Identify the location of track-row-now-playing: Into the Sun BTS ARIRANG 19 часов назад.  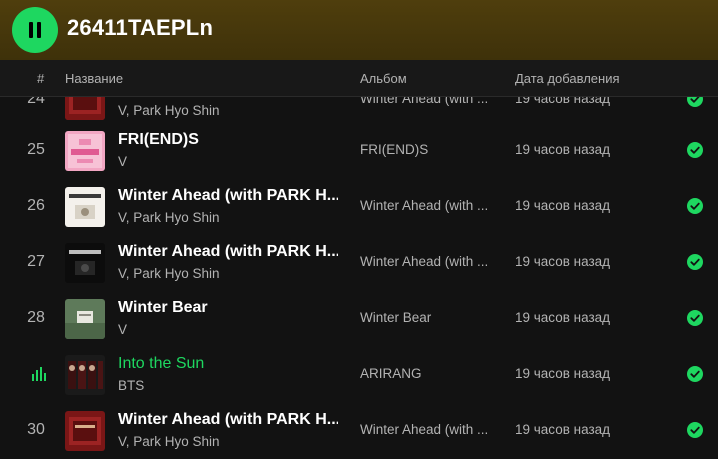
(359, 375).